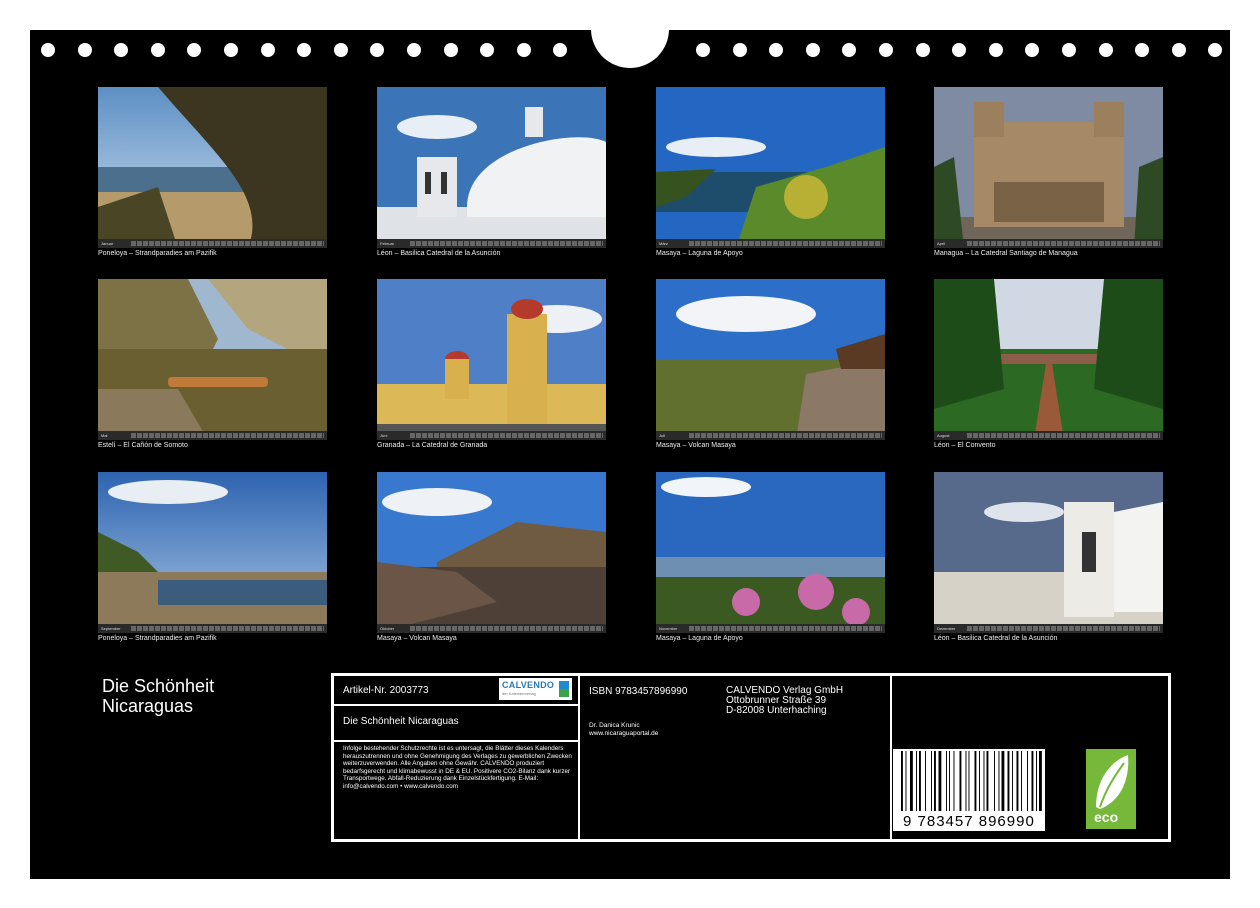 Image resolution: width=1260 pixels, height=908 pixels. I want to click on month-photo: Dezember, so click(1048, 552).